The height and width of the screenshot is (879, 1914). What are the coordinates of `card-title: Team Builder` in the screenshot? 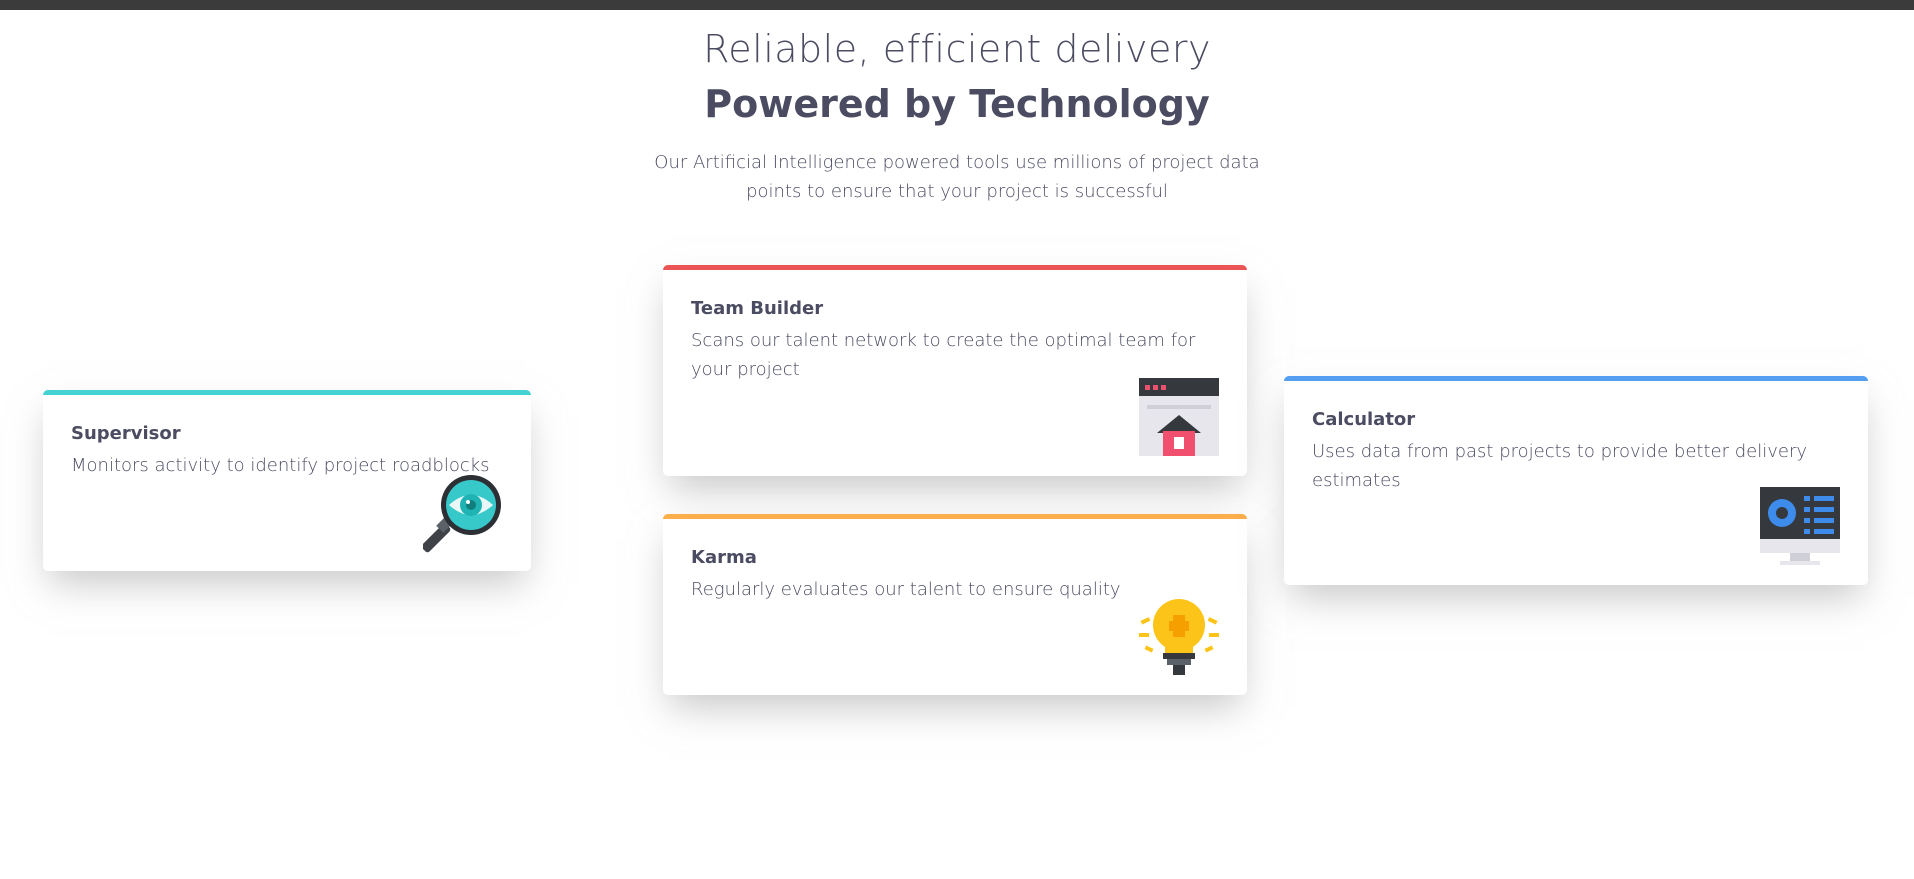 It's located at (757, 308).